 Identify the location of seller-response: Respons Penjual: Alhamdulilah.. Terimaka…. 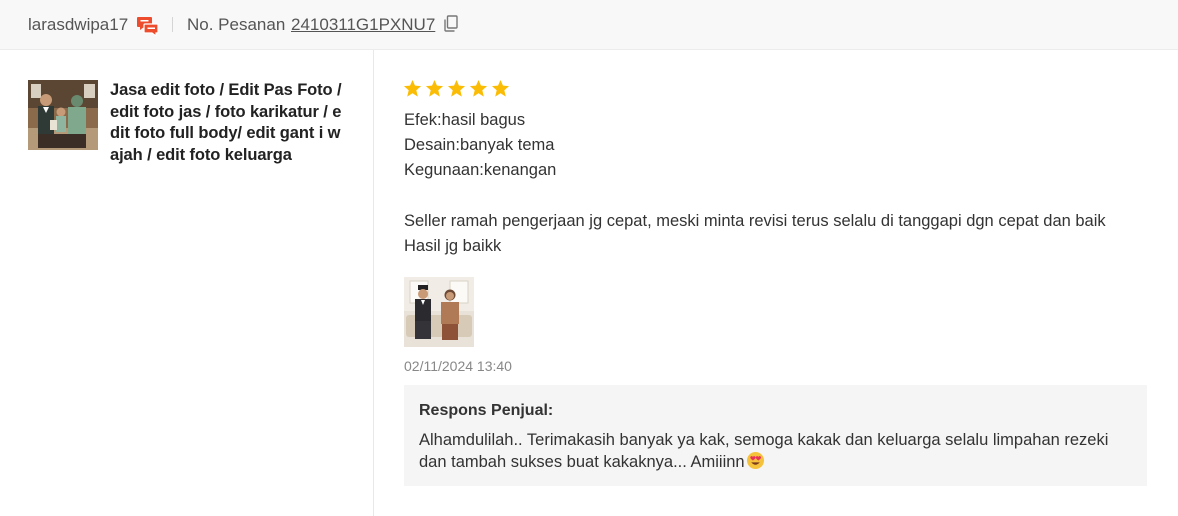
(775, 435).